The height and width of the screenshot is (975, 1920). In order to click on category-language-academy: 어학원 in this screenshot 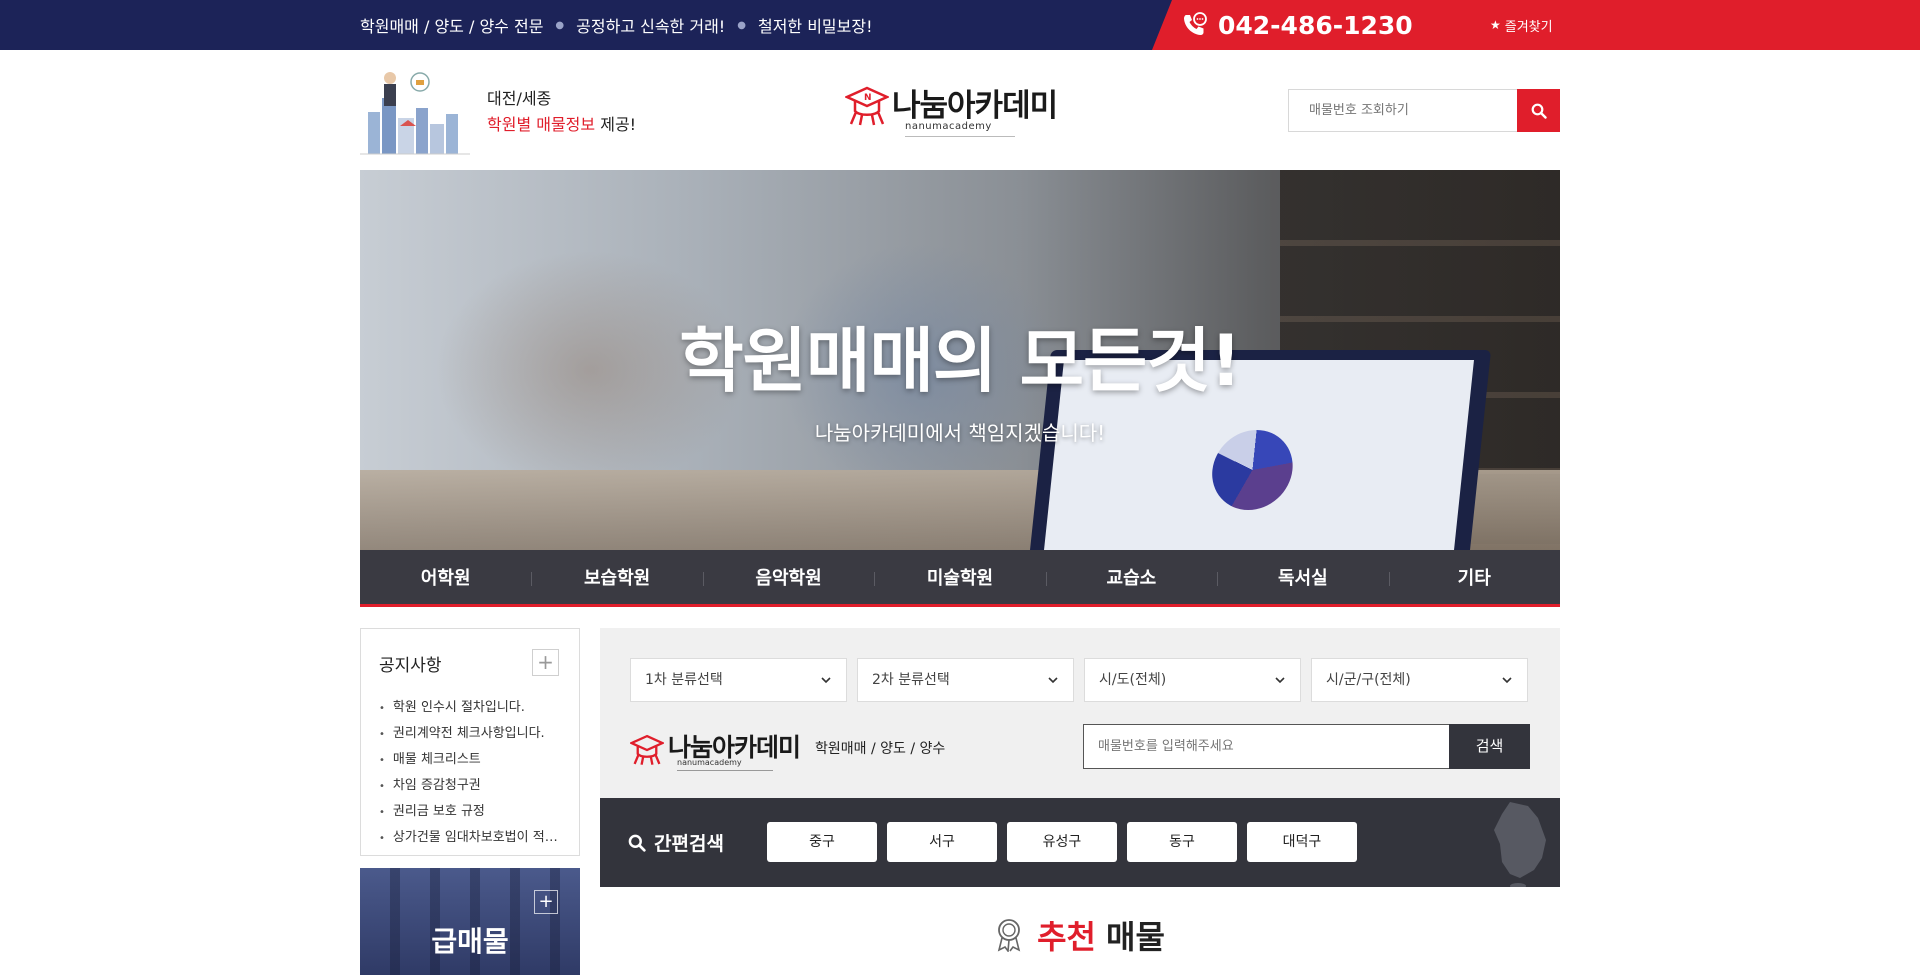, I will do `click(445, 577)`.